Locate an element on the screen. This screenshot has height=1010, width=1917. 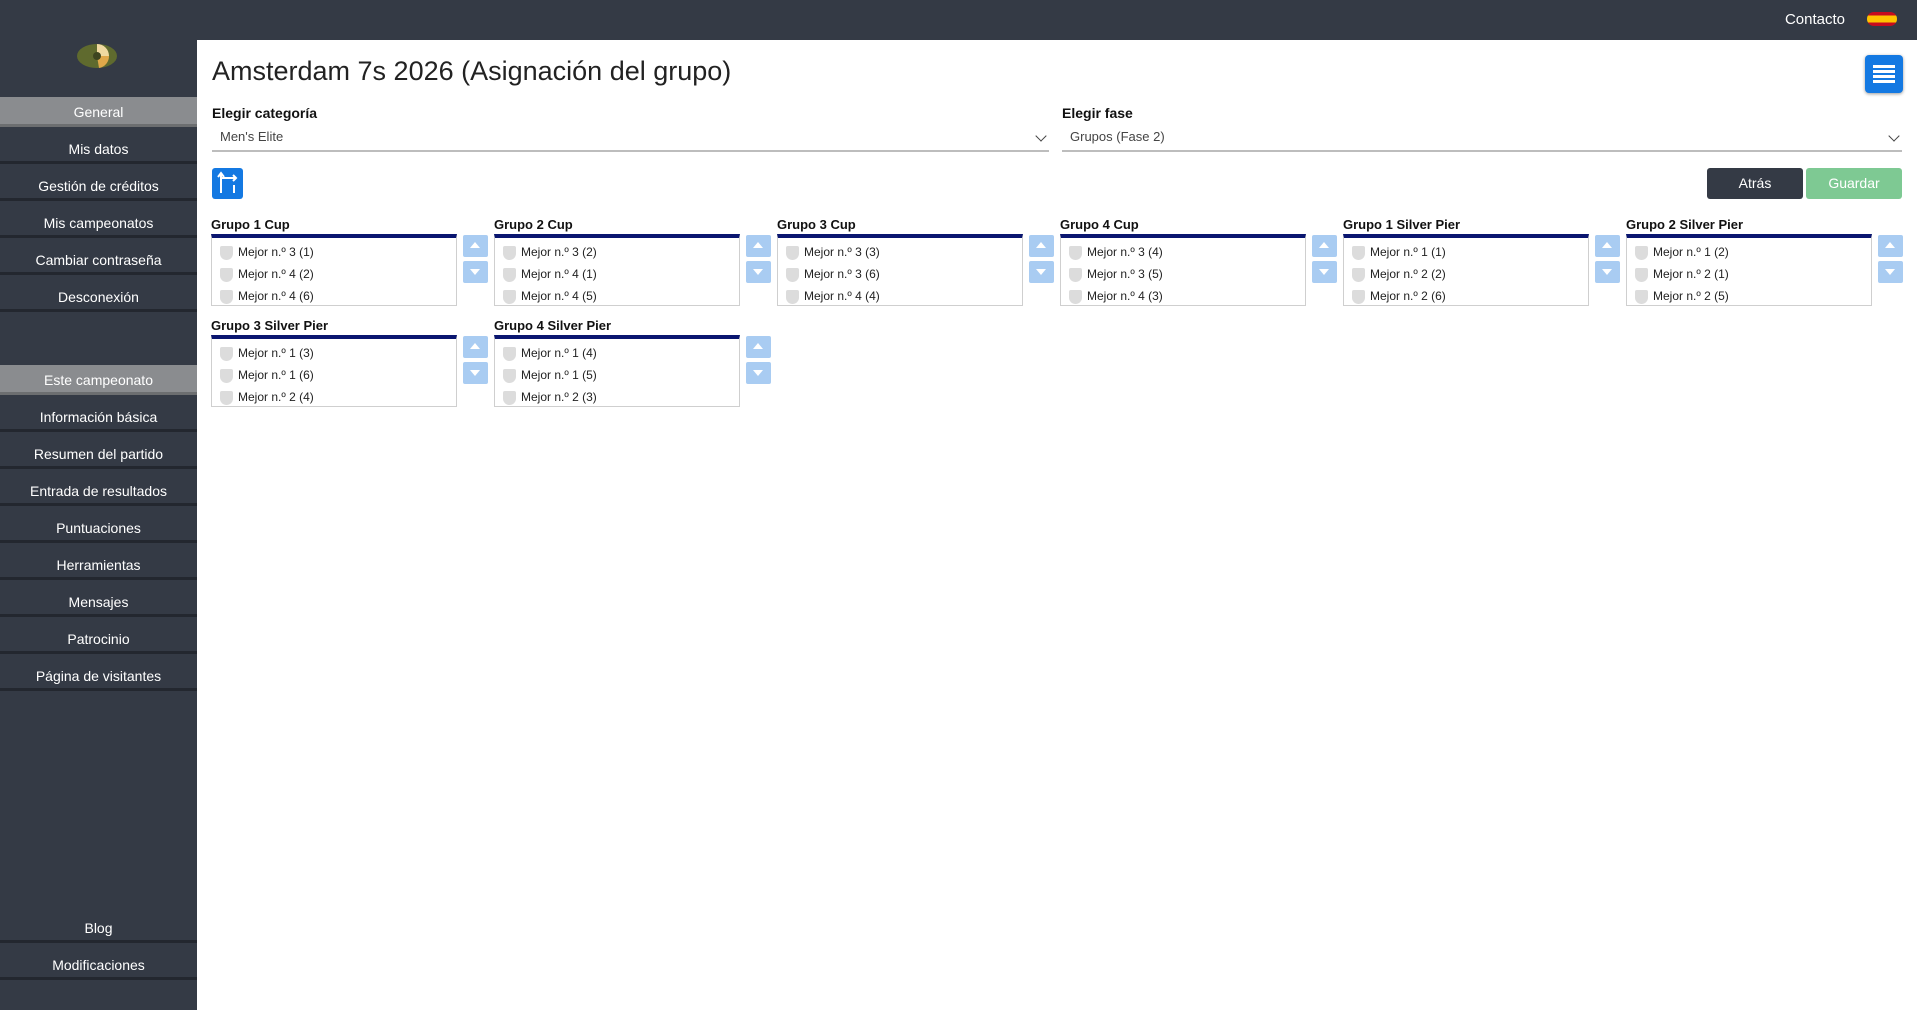
group-name: Grupo 2 Cup is located at coordinates (533, 224).